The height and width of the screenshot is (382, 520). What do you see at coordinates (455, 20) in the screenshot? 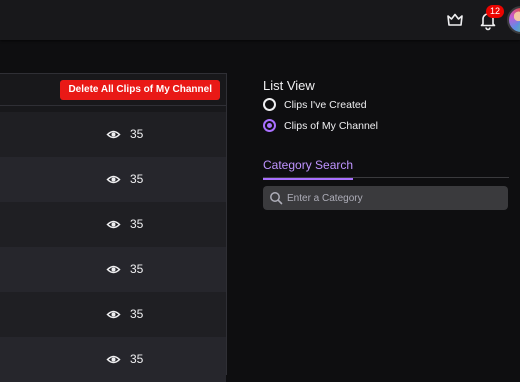
I see `crown-icon` at bounding box center [455, 20].